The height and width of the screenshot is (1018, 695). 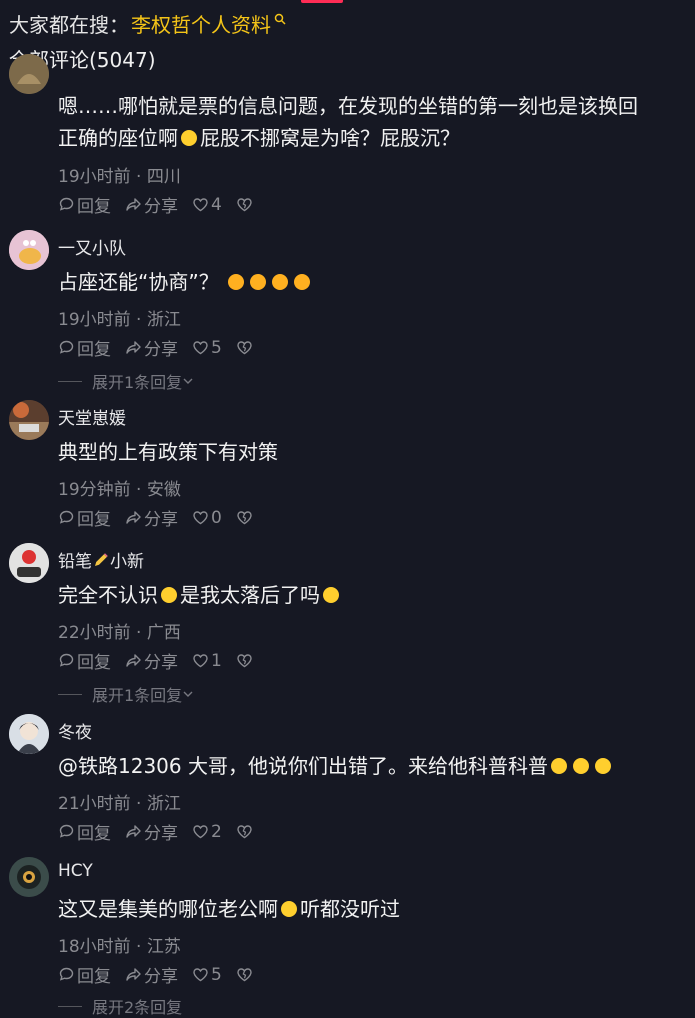 What do you see at coordinates (119, 177) in the screenshot?
I see `comment-meta: 19小时前 · 四川` at bounding box center [119, 177].